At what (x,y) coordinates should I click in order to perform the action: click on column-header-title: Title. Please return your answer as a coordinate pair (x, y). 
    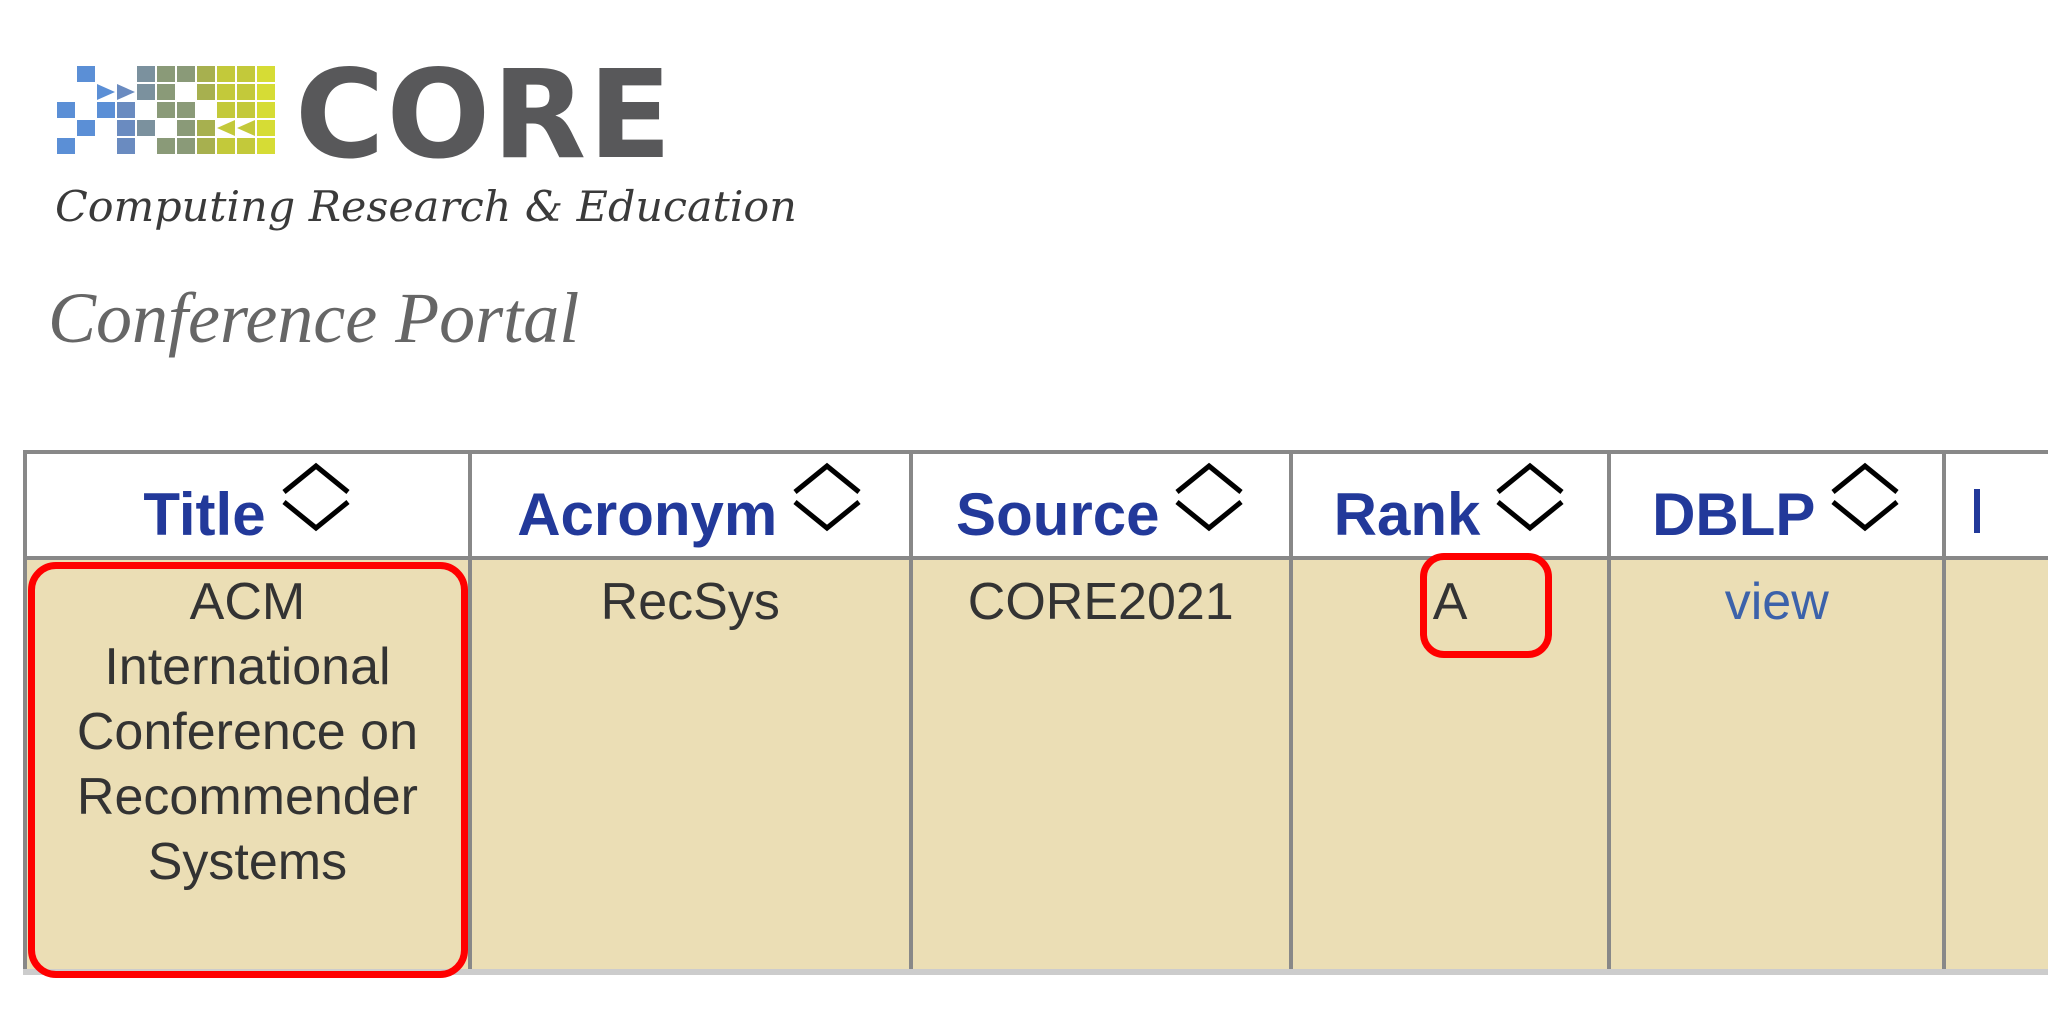
    Looking at the image, I should click on (247, 505).